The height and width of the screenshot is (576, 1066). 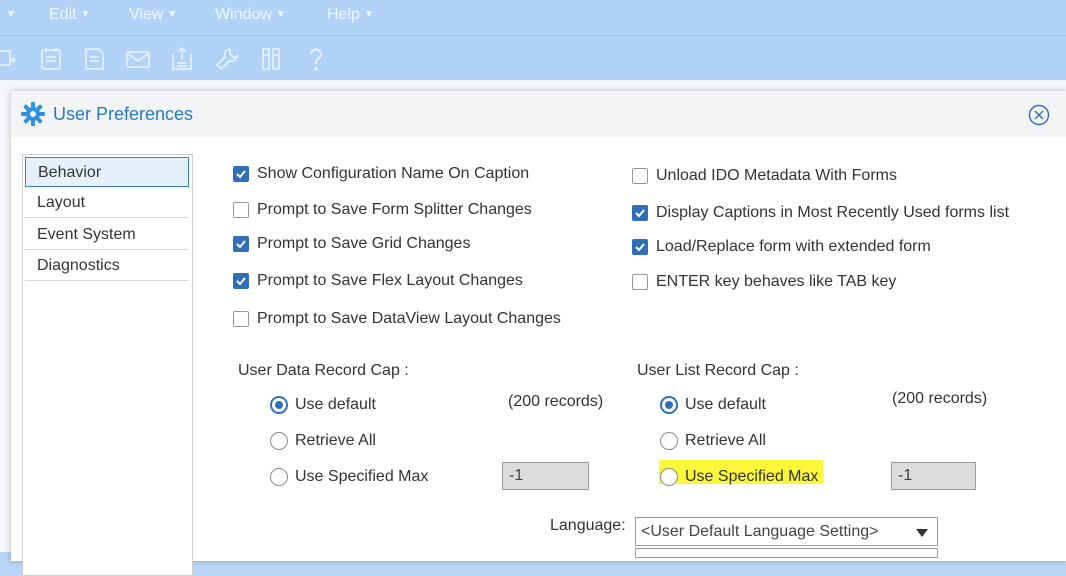 What do you see at coordinates (556, 401) in the screenshot?
I see `data-cap-default-count: (200 records)` at bounding box center [556, 401].